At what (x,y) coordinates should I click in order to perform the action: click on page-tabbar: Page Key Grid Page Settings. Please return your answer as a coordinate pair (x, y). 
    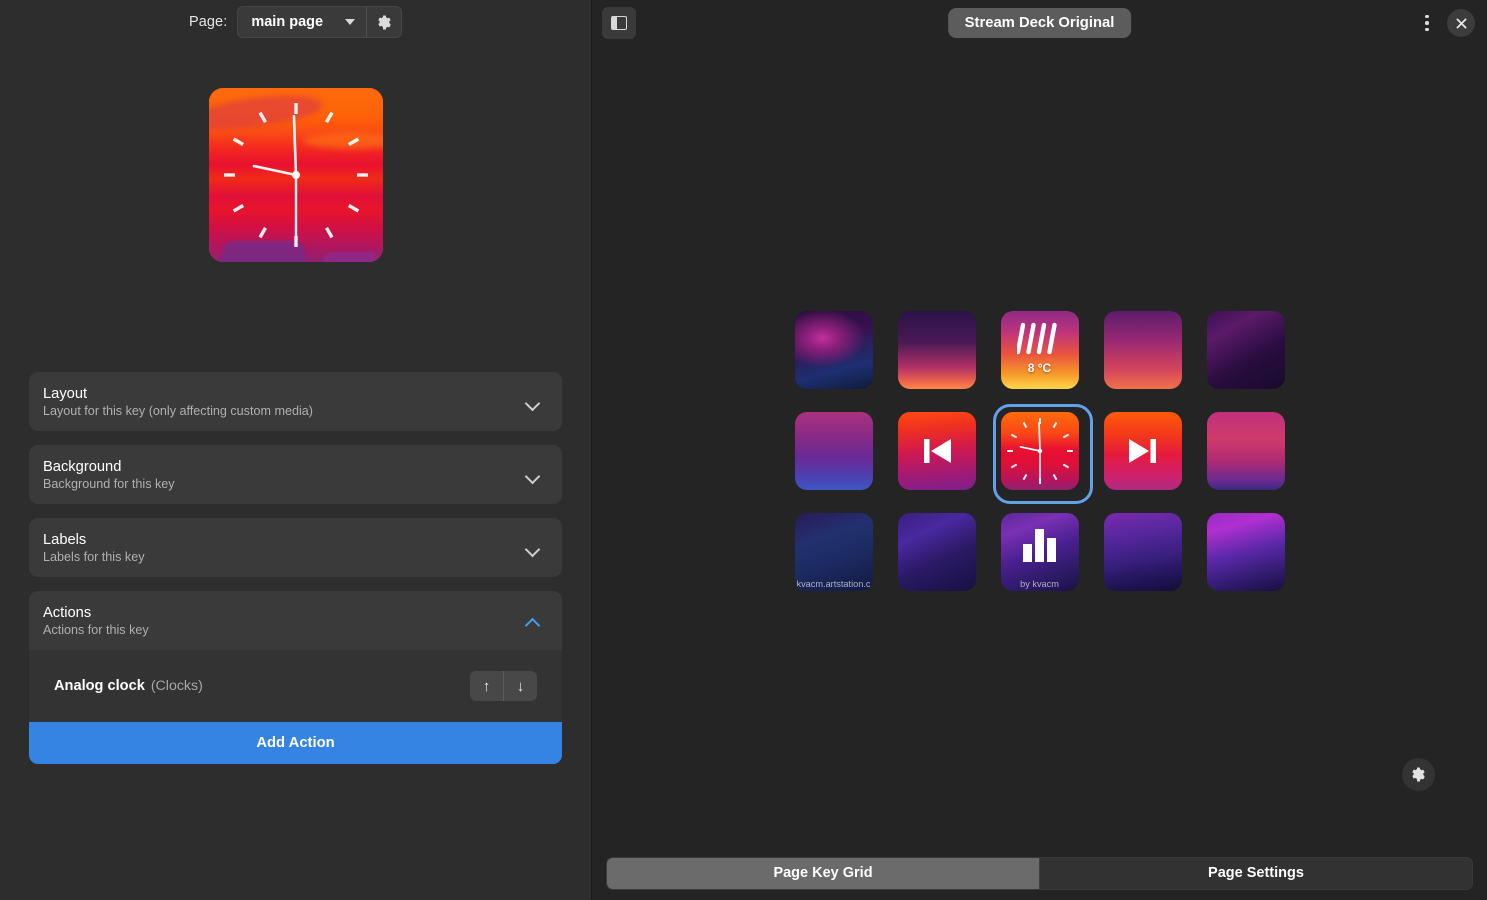
    Looking at the image, I should click on (1039, 873).